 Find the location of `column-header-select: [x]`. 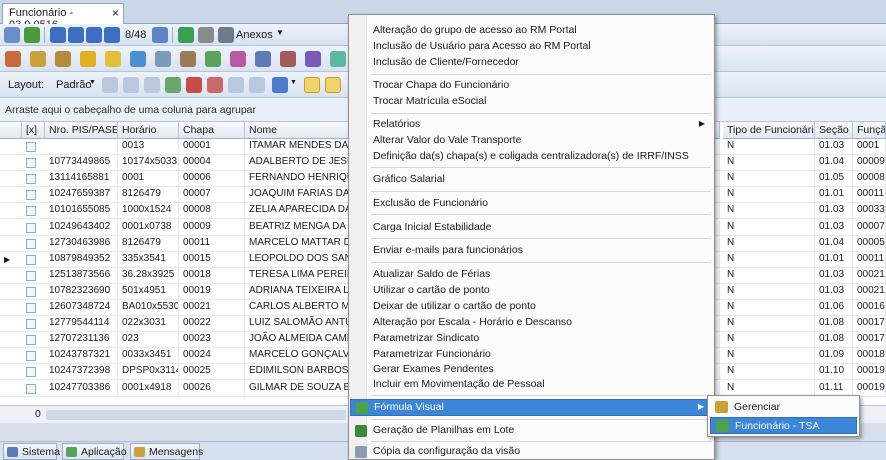

column-header-select: [x] is located at coordinates (33, 130).